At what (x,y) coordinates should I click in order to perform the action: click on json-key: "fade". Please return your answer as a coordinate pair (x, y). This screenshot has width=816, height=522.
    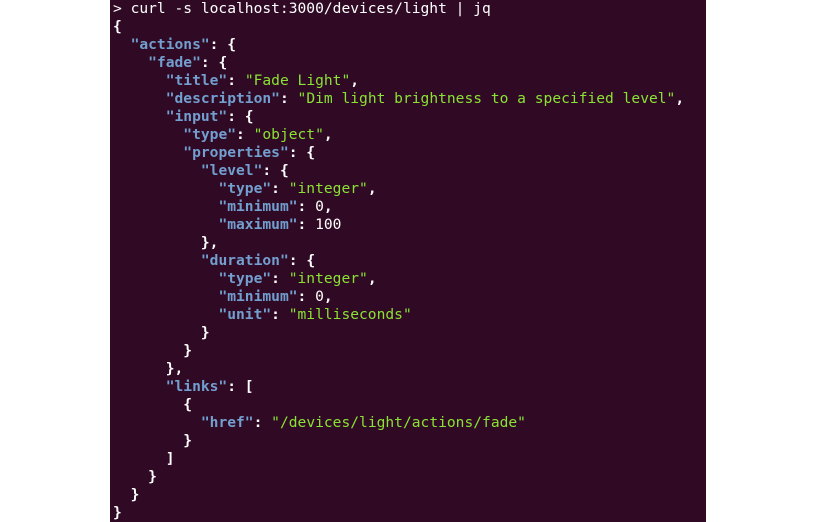
    Looking at the image, I should click on (174, 62).